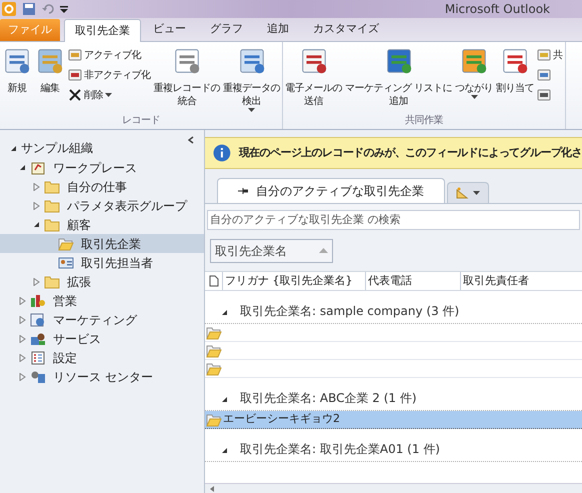 The height and width of the screenshot is (493, 582). I want to click on marketing-icon, so click(38, 319).